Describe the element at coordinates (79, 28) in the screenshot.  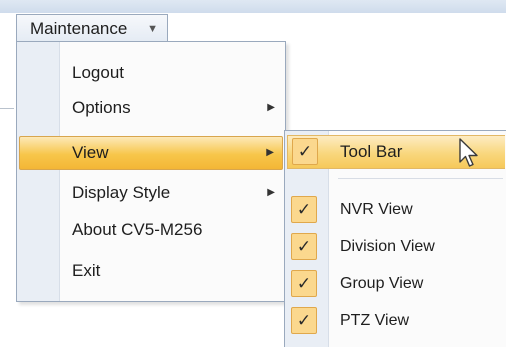
I see `maintenance-menu-label: Maintenance` at that location.